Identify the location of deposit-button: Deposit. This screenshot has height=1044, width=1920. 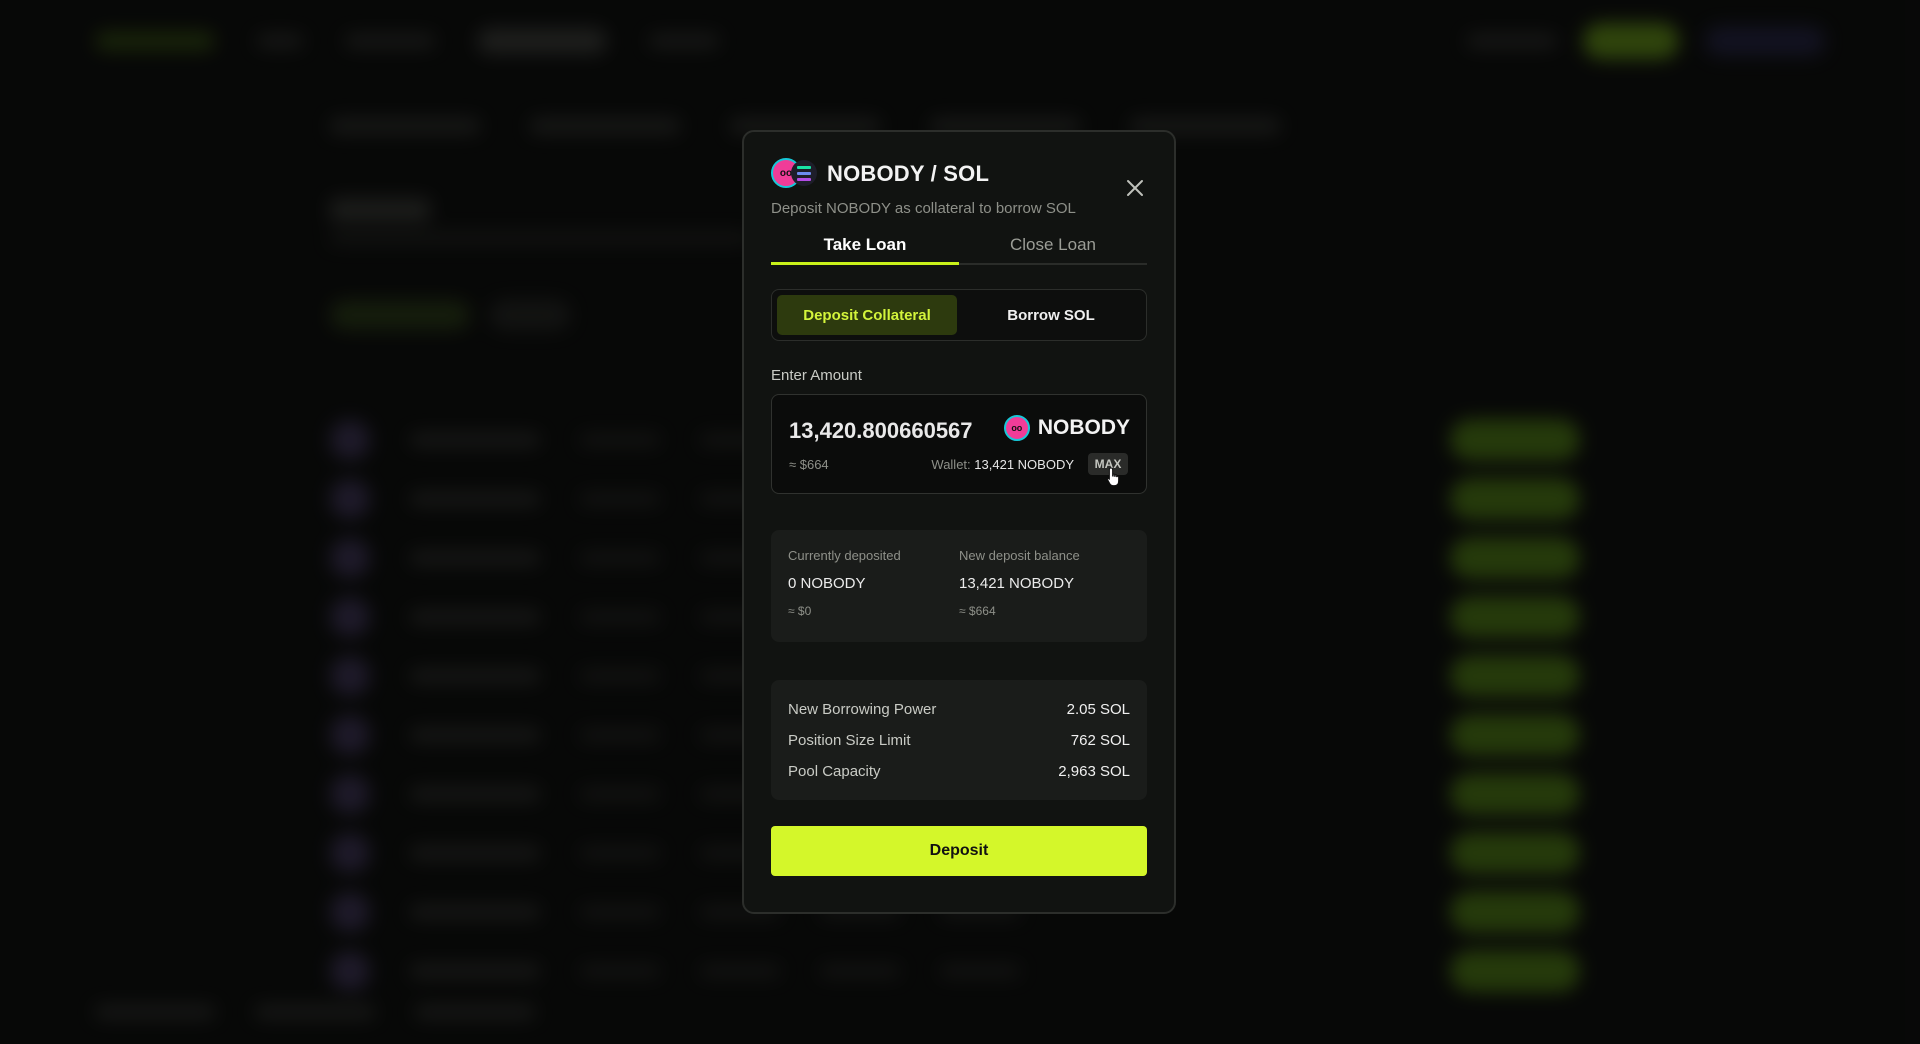
(959, 851).